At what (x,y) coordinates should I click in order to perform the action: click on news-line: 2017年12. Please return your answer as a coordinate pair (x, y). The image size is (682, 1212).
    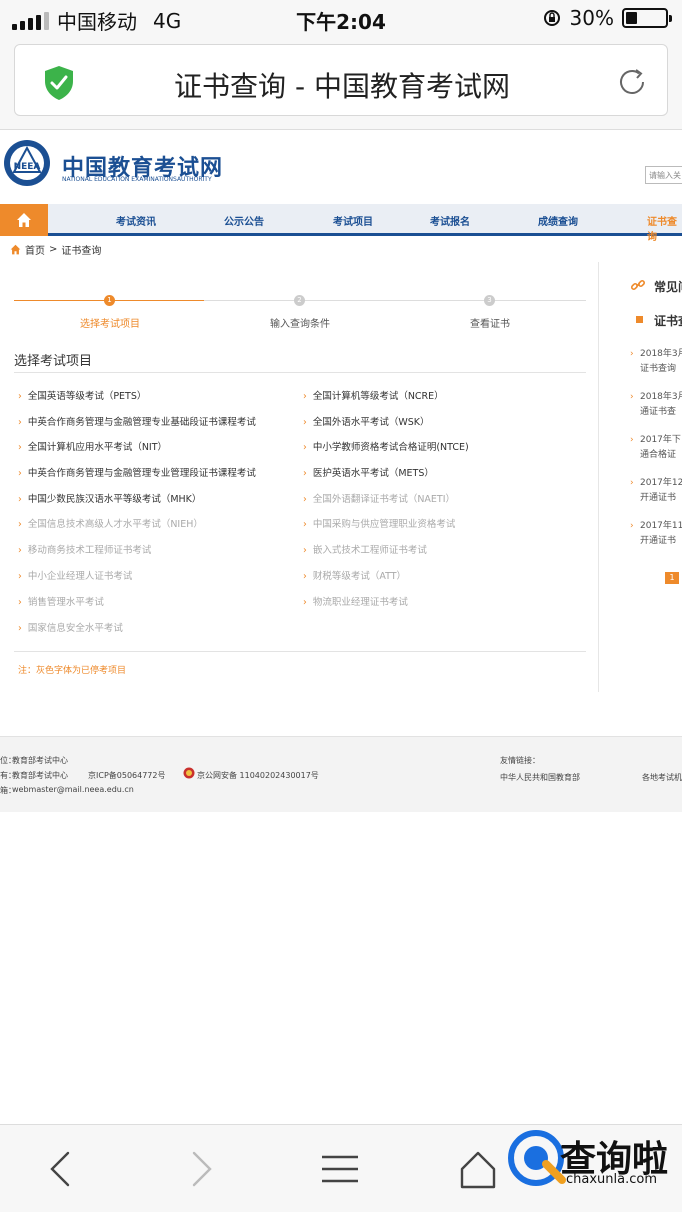
    Looking at the image, I should click on (661, 483).